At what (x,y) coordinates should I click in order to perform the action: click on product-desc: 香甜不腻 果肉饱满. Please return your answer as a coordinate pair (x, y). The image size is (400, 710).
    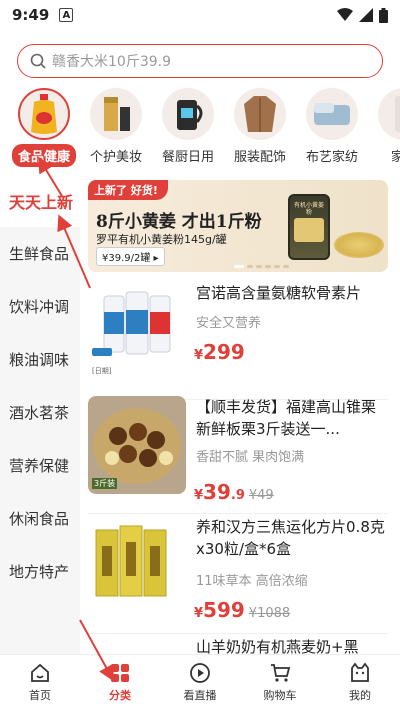
    Looking at the image, I should click on (250, 457).